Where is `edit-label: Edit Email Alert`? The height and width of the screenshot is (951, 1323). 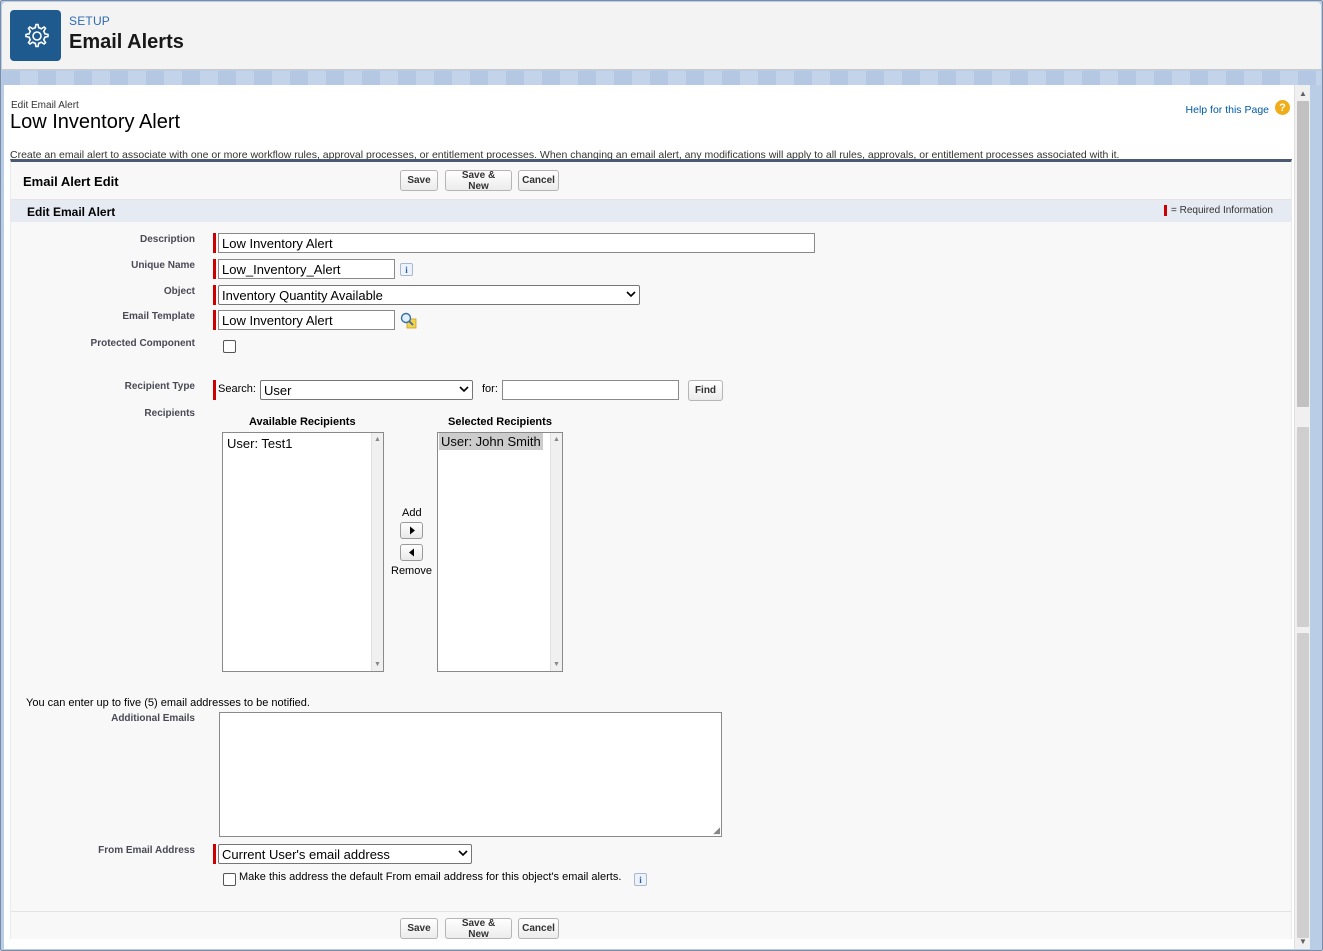
edit-label: Edit Email Alert is located at coordinates (45, 105).